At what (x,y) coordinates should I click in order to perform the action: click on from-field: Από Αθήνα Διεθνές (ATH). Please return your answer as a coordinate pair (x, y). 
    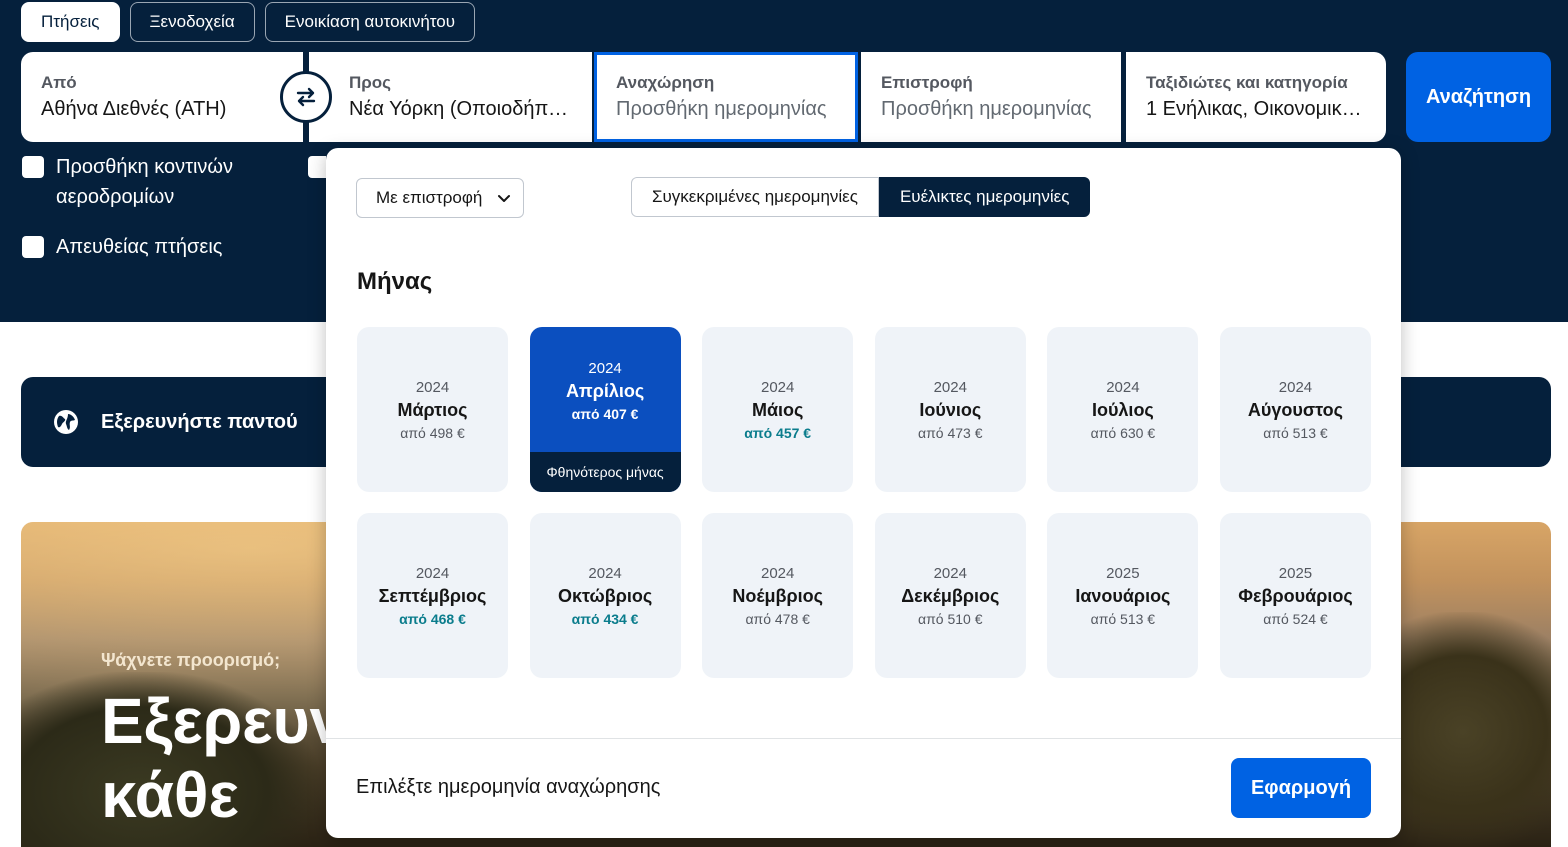
    Looking at the image, I should click on (162, 97).